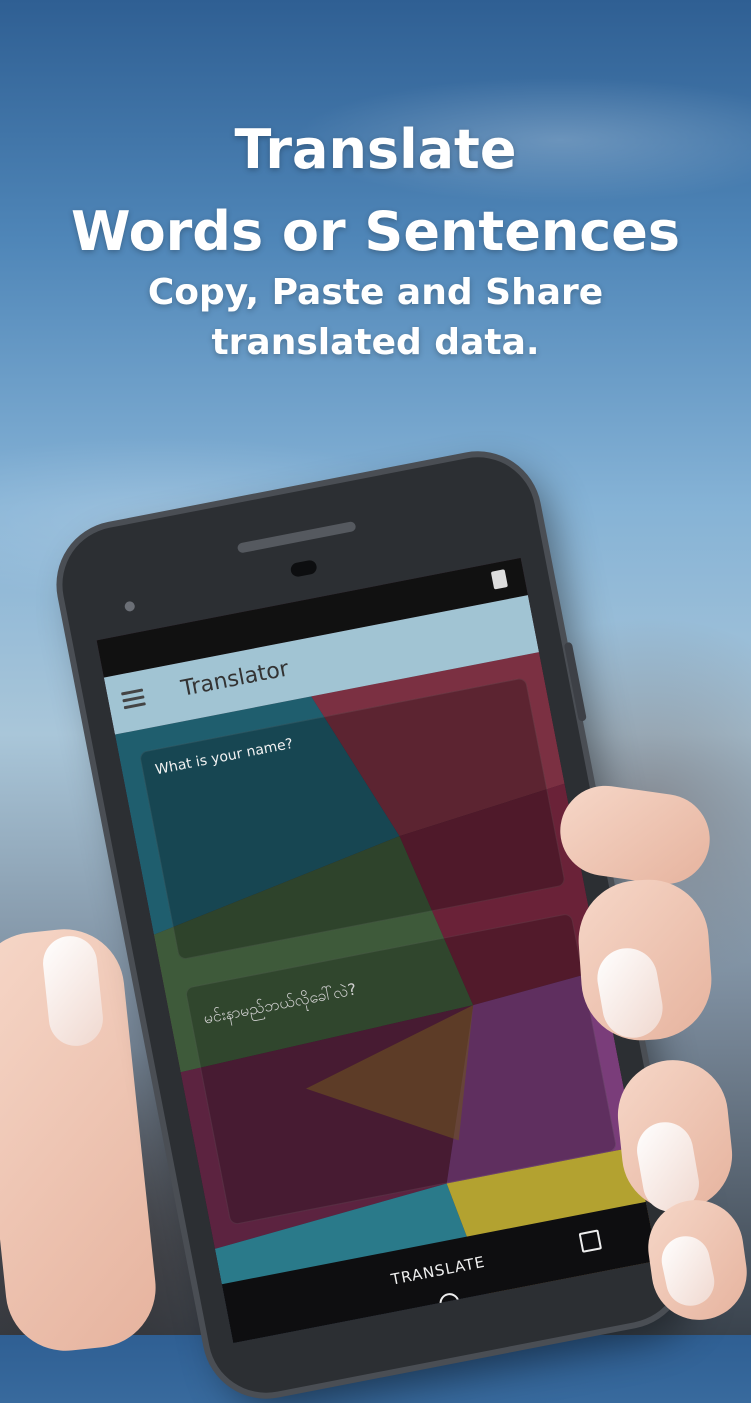  I want to click on proximity-sensor, so click(129, 606).